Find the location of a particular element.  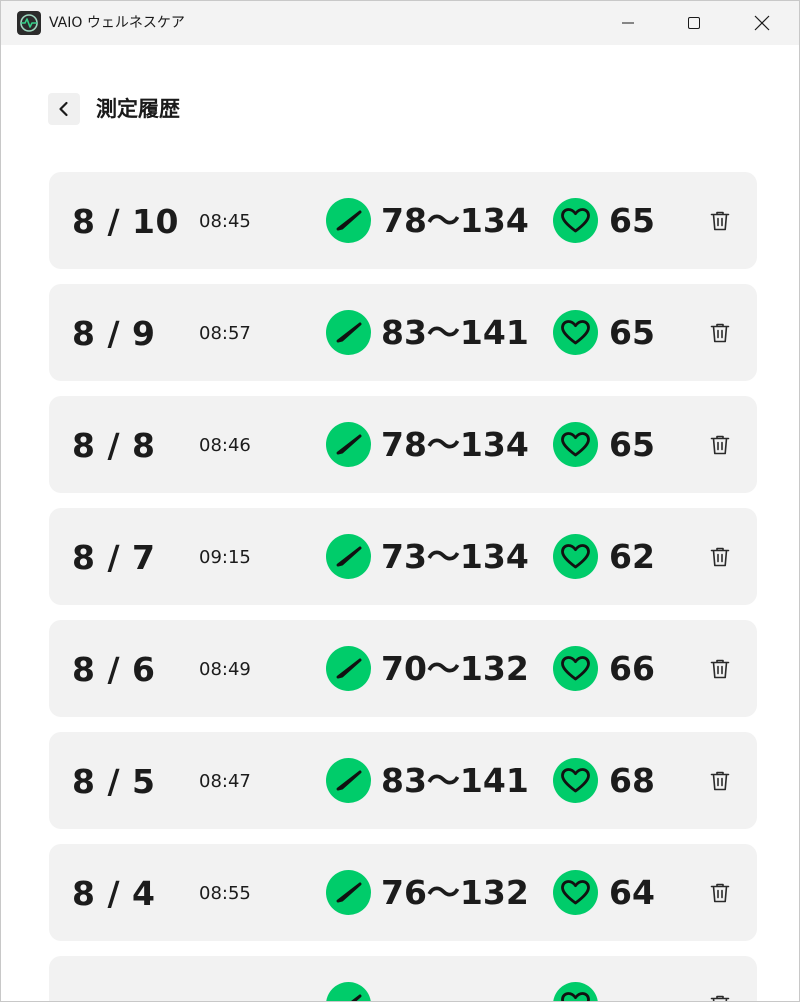

page-title: 測定履歴 is located at coordinates (138, 109).